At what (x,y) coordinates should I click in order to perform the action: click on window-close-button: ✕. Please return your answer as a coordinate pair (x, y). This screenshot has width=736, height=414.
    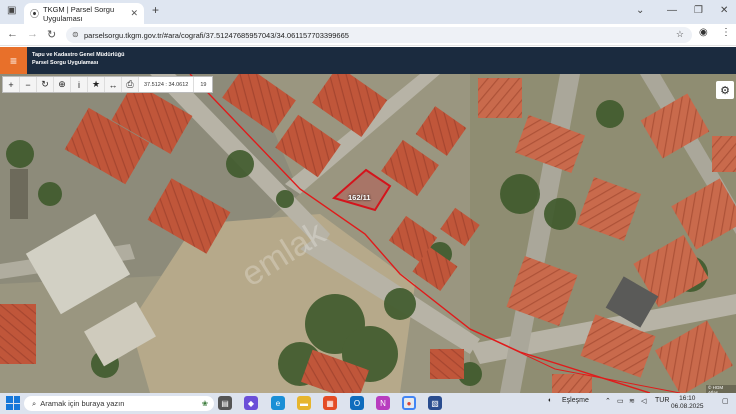
    Looking at the image, I should click on (724, 10).